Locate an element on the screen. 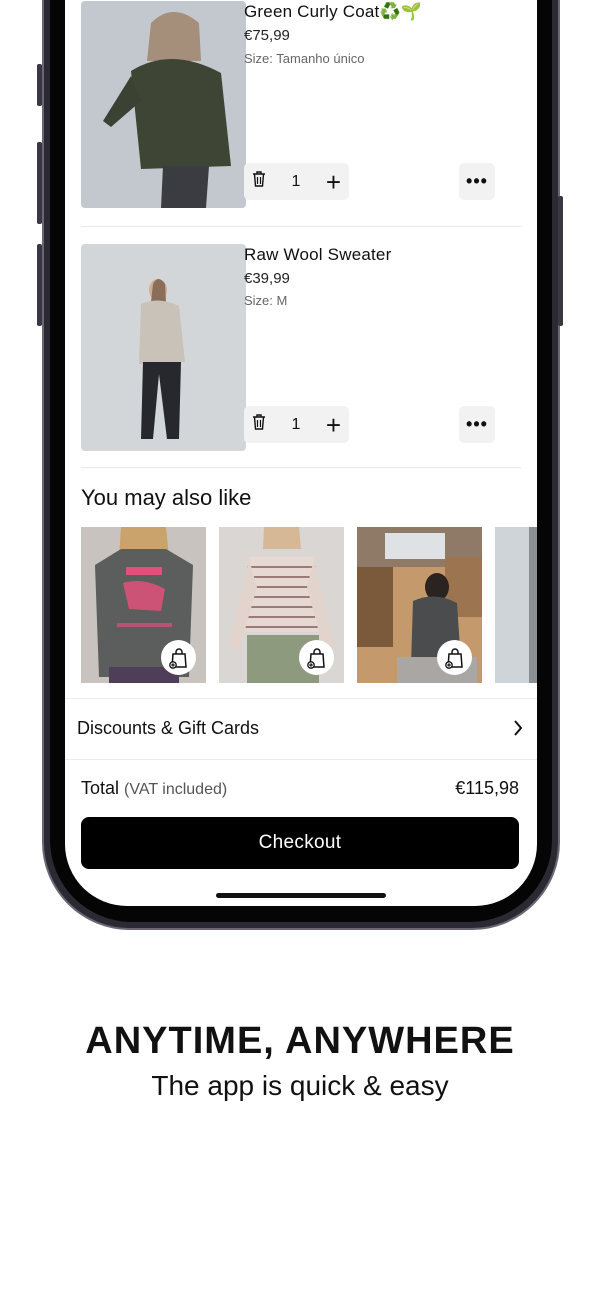 This screenshot has height=1298, width=600. product-title: Raw Wool Sweater is located at coordinates (317, 255).